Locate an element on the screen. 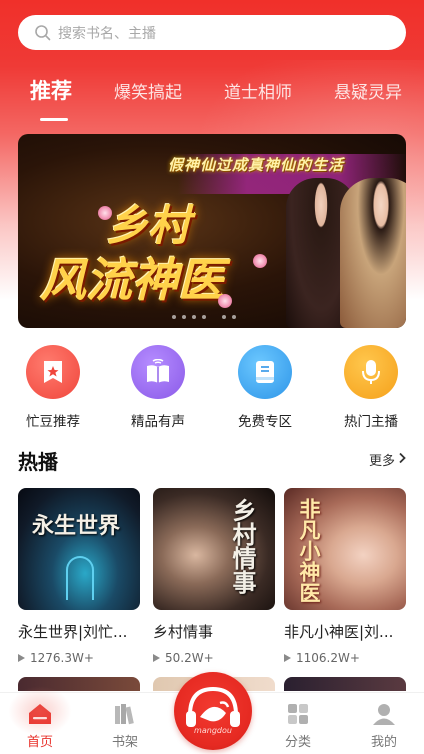 The width and height of the screenshot is (424, 754). tab-recommend: 推荐 is located at coordinates (51, 90).